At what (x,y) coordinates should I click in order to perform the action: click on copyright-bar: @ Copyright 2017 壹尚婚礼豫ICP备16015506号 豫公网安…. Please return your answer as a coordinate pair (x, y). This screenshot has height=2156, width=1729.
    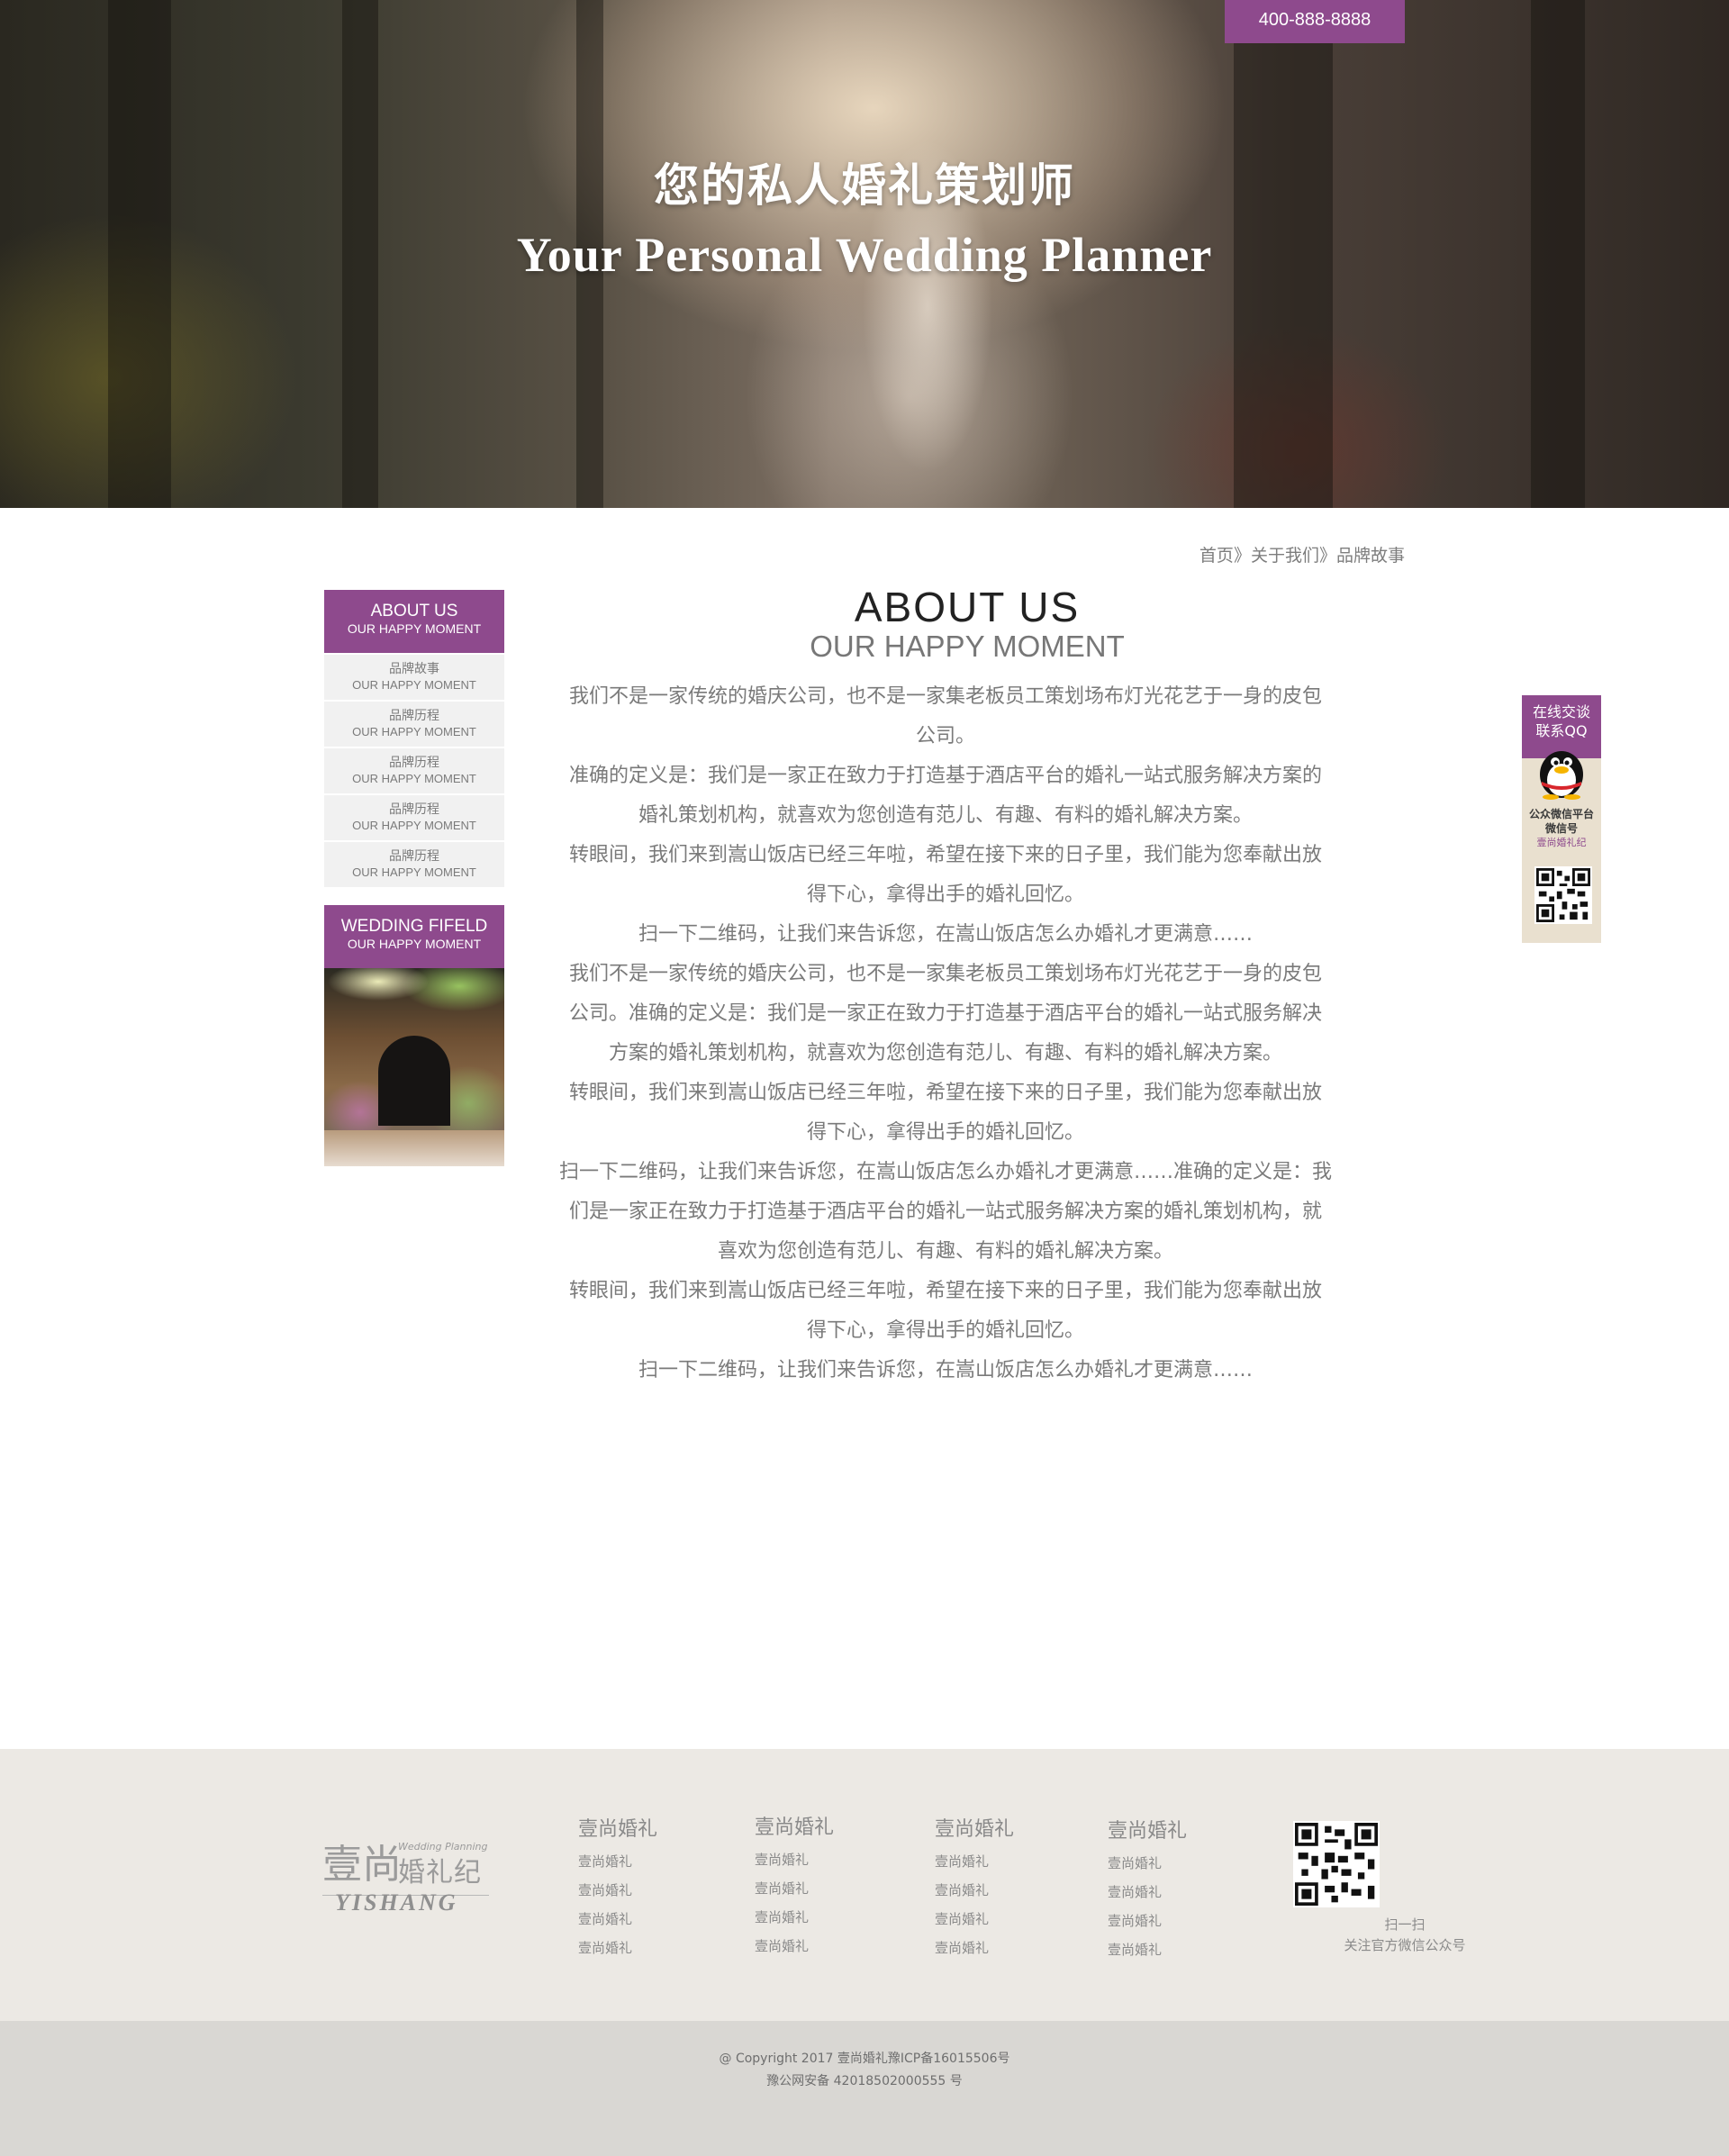
    Looking at the image, I should click on (865, 2088).